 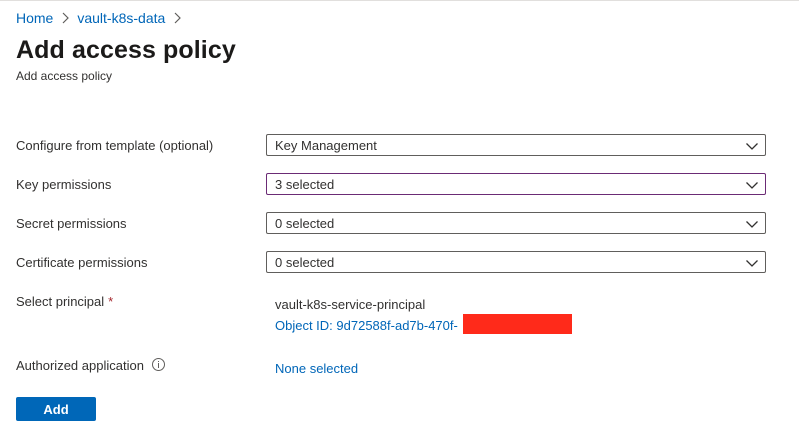 What do you see at coordinates (366, 325) in the screenshot?
I see `principal-object-id-link: Object ID: 9d72588f-ad7b-470f-` at bounding box center [366, 325].